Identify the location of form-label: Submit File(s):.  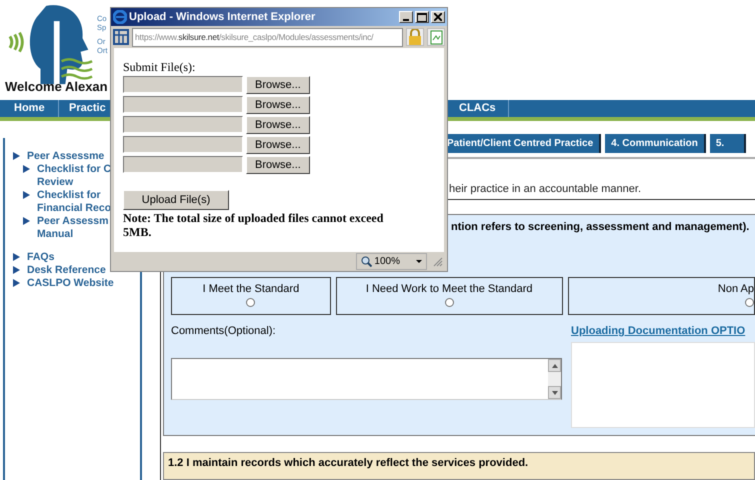
(159, 67).